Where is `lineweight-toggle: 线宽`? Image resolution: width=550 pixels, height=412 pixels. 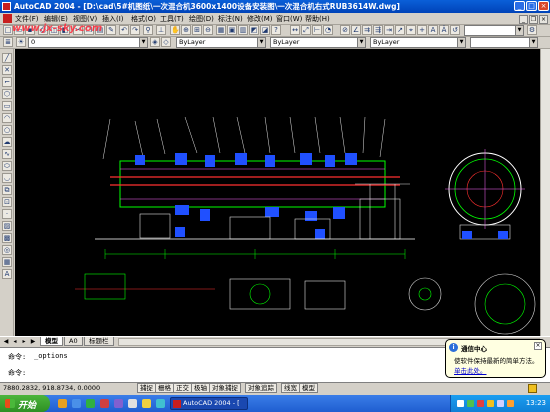
lineweight-toggle: 线宽 is located at coordinates (290, 388).